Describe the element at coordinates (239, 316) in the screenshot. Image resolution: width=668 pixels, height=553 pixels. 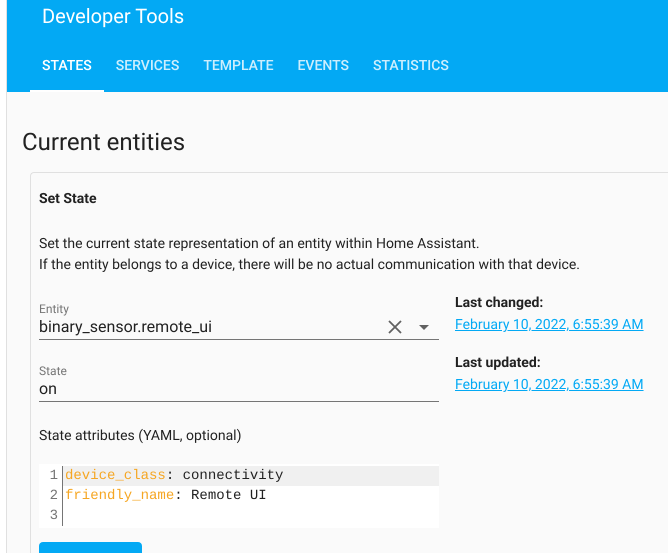
I see `entity-field: Entity binary_sensor.remote_ui` at that location.